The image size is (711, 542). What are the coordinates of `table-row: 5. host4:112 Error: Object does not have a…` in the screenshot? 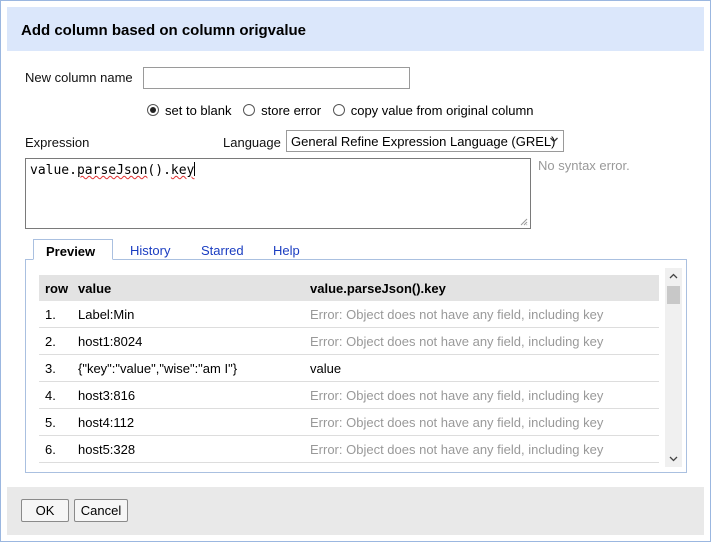 It's located at (349, 422).